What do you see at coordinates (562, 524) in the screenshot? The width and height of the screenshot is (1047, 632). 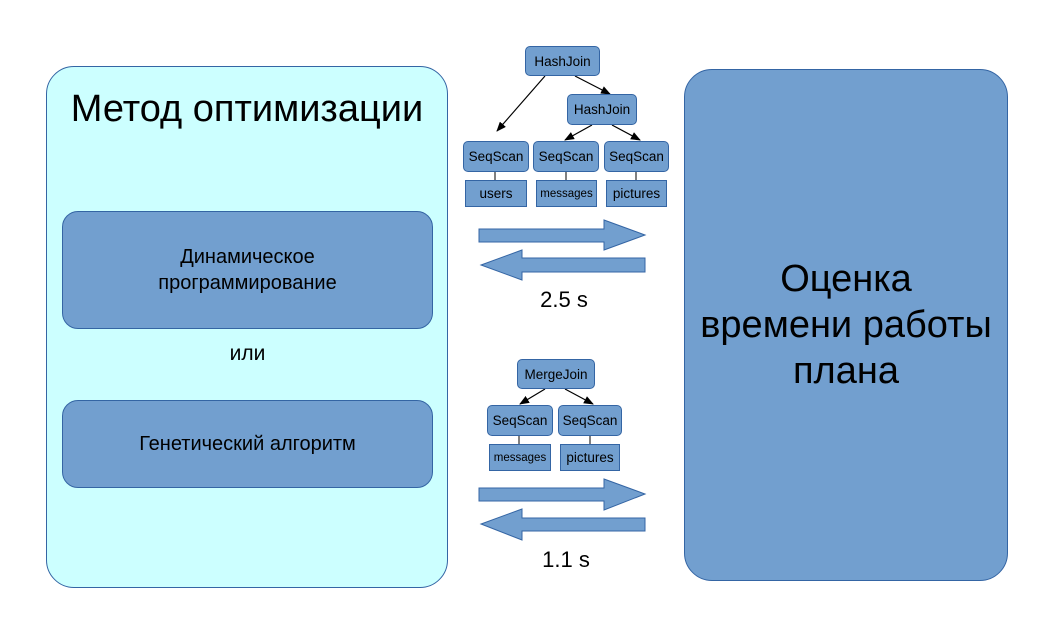 I see `arrow-left-plan2` at bounding box center [562, 524].